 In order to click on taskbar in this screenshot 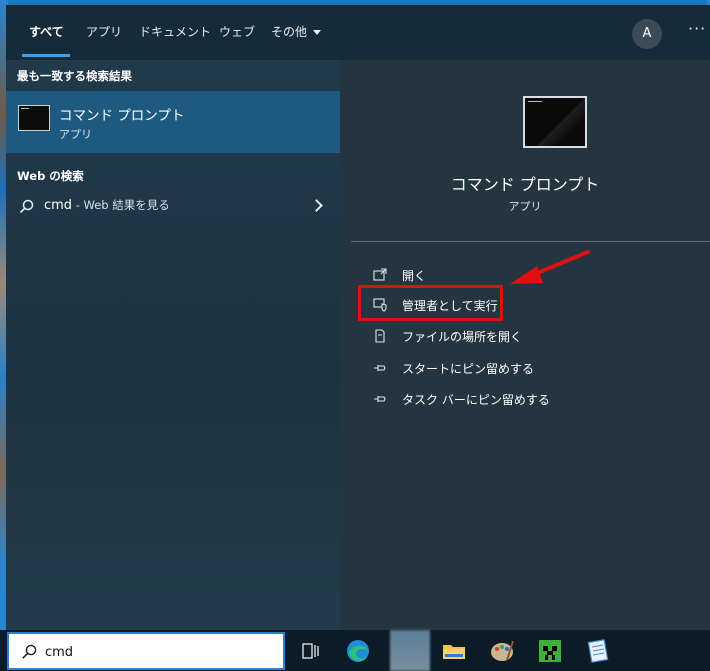, I will do `click(355, 650)`.